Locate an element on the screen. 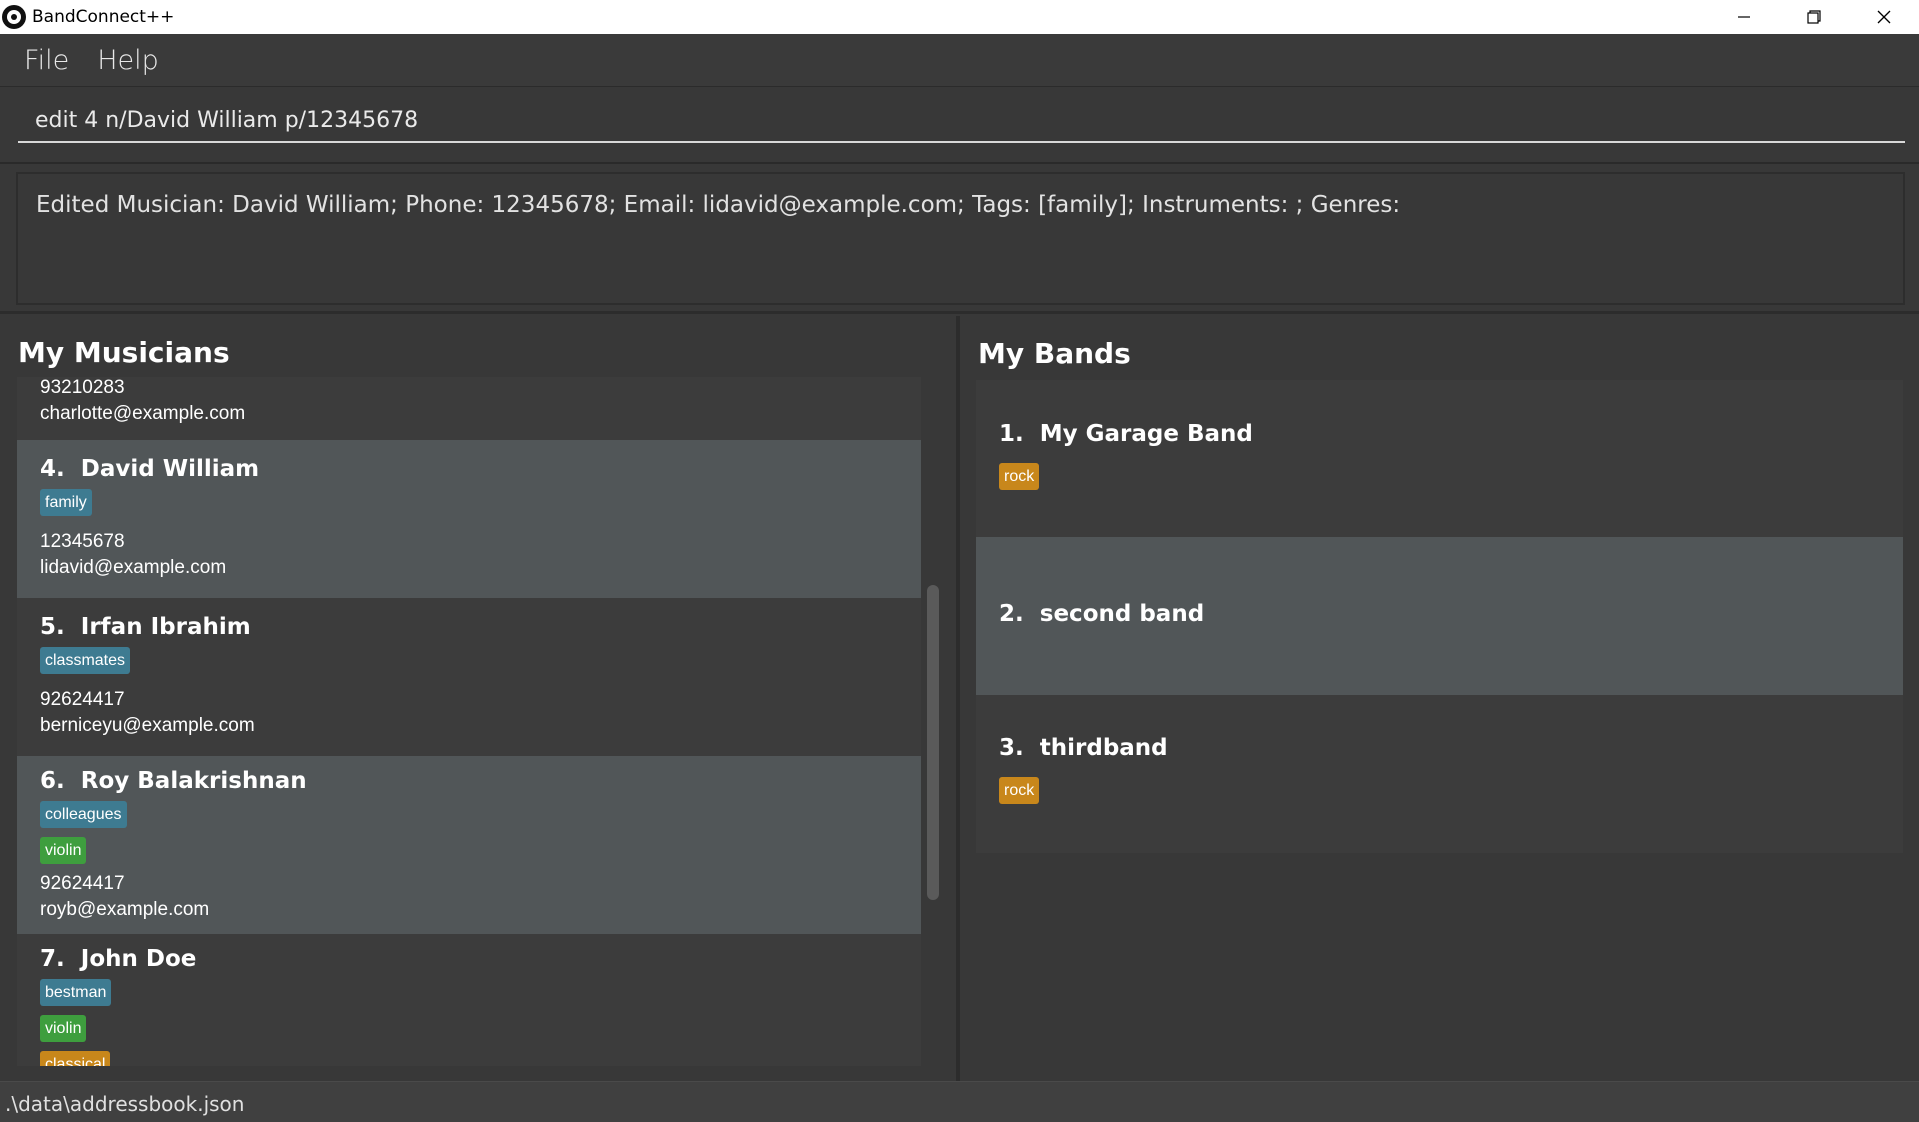  menu-file: File is located at coordinates (46, 60).